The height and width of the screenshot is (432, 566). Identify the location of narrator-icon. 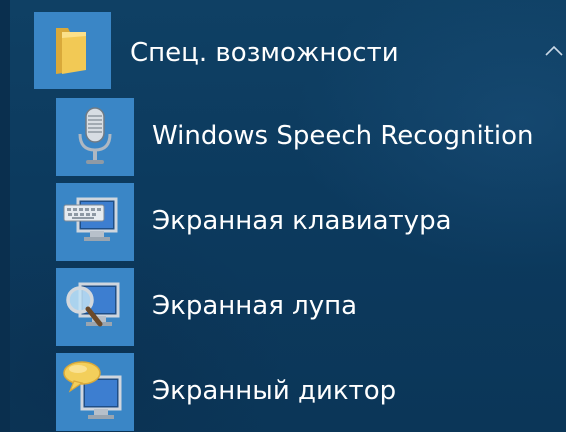
(92, 390).